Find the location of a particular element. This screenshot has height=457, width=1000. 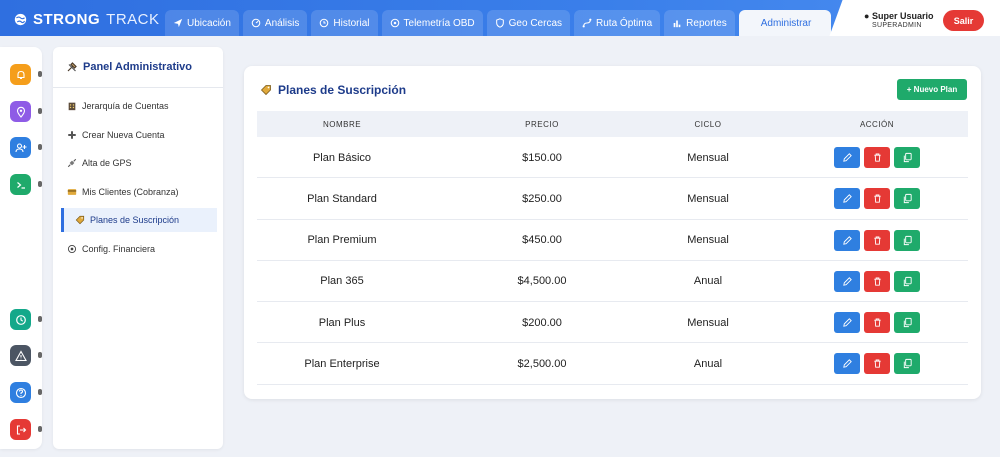

plan-name: Plan Premium is located at coordinates (342, 240).